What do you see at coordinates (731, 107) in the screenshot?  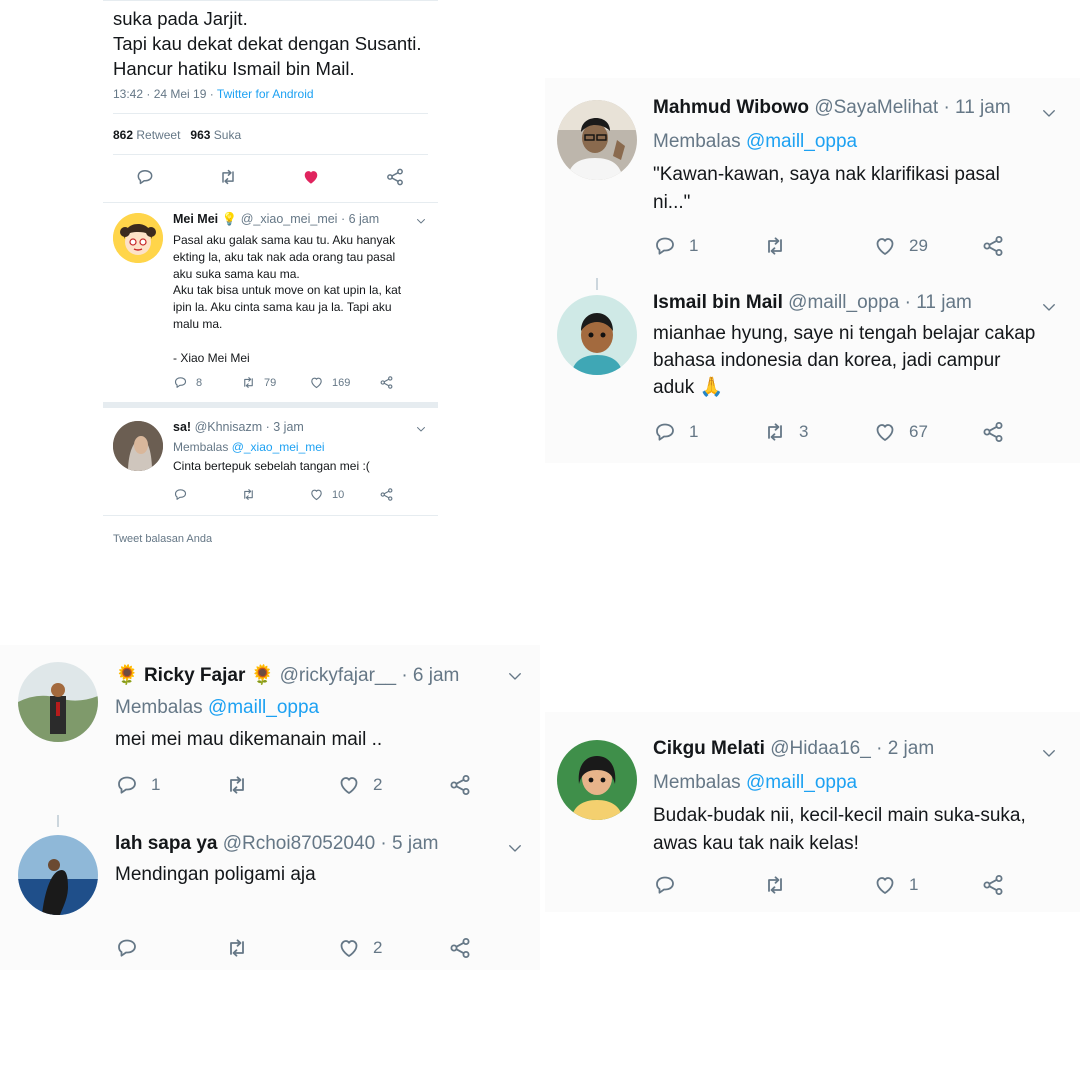 I see `display-name: Mahmud Wibowo` at bounding box center [731, 107].